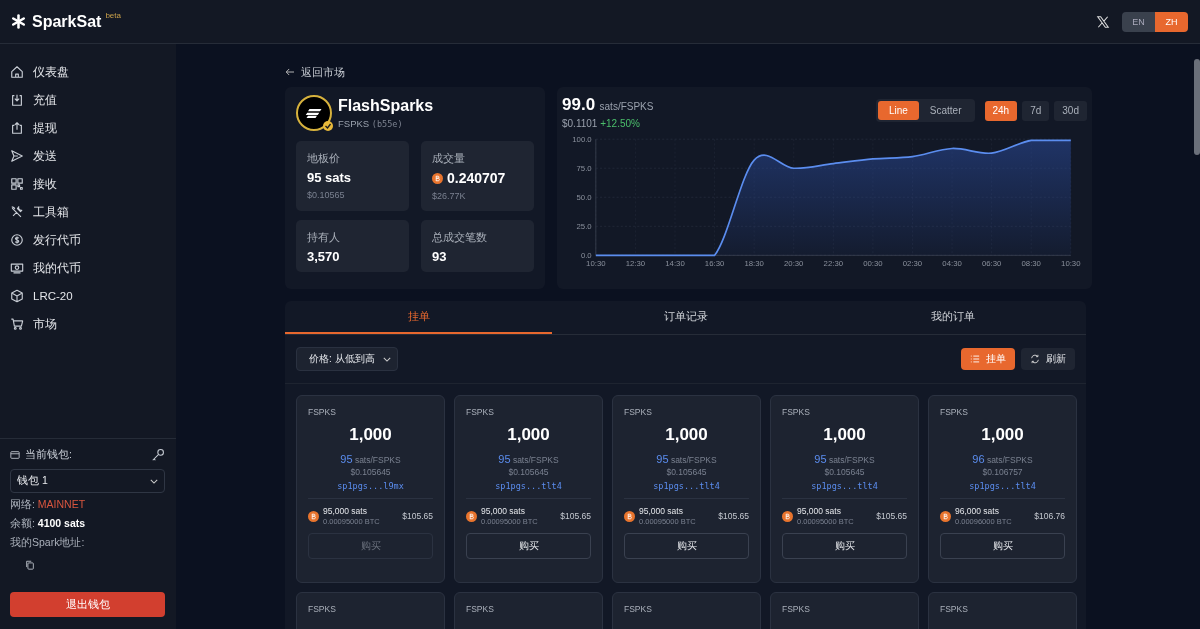  I want to click on sidebar-item: LRC-20, so click(88, 296).